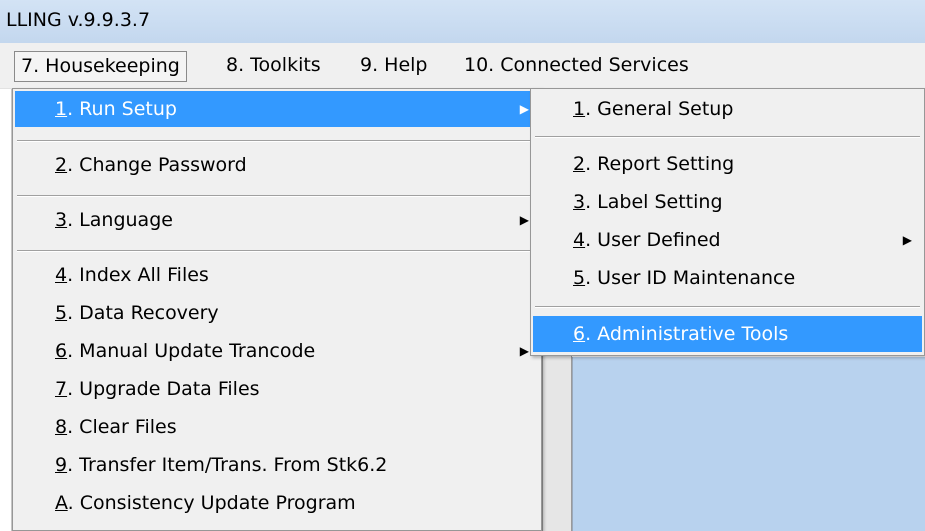  I want to click on menu-item-label: . User ID Maintenance, so click(690, 278).